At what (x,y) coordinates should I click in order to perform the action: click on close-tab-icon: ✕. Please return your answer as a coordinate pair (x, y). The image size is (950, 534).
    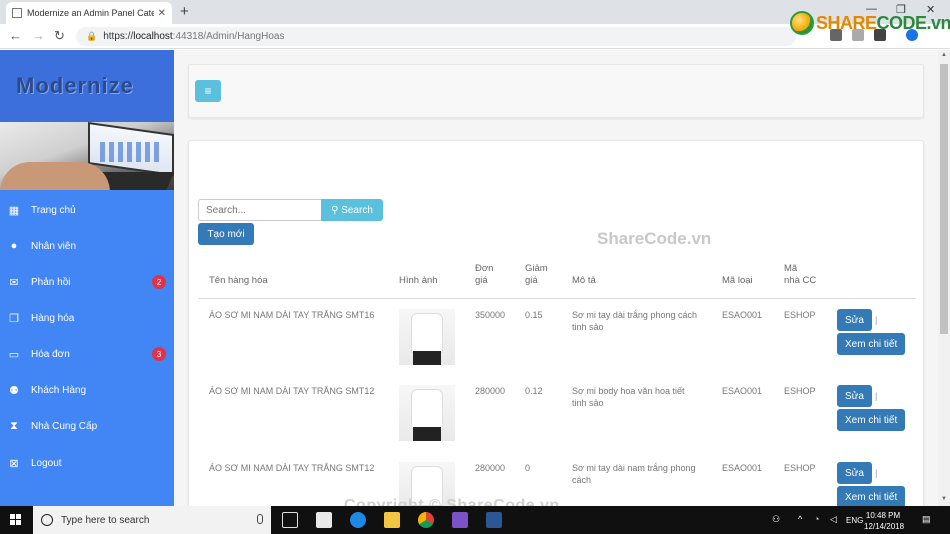
    Looking at the image, I should click on (162, 13).